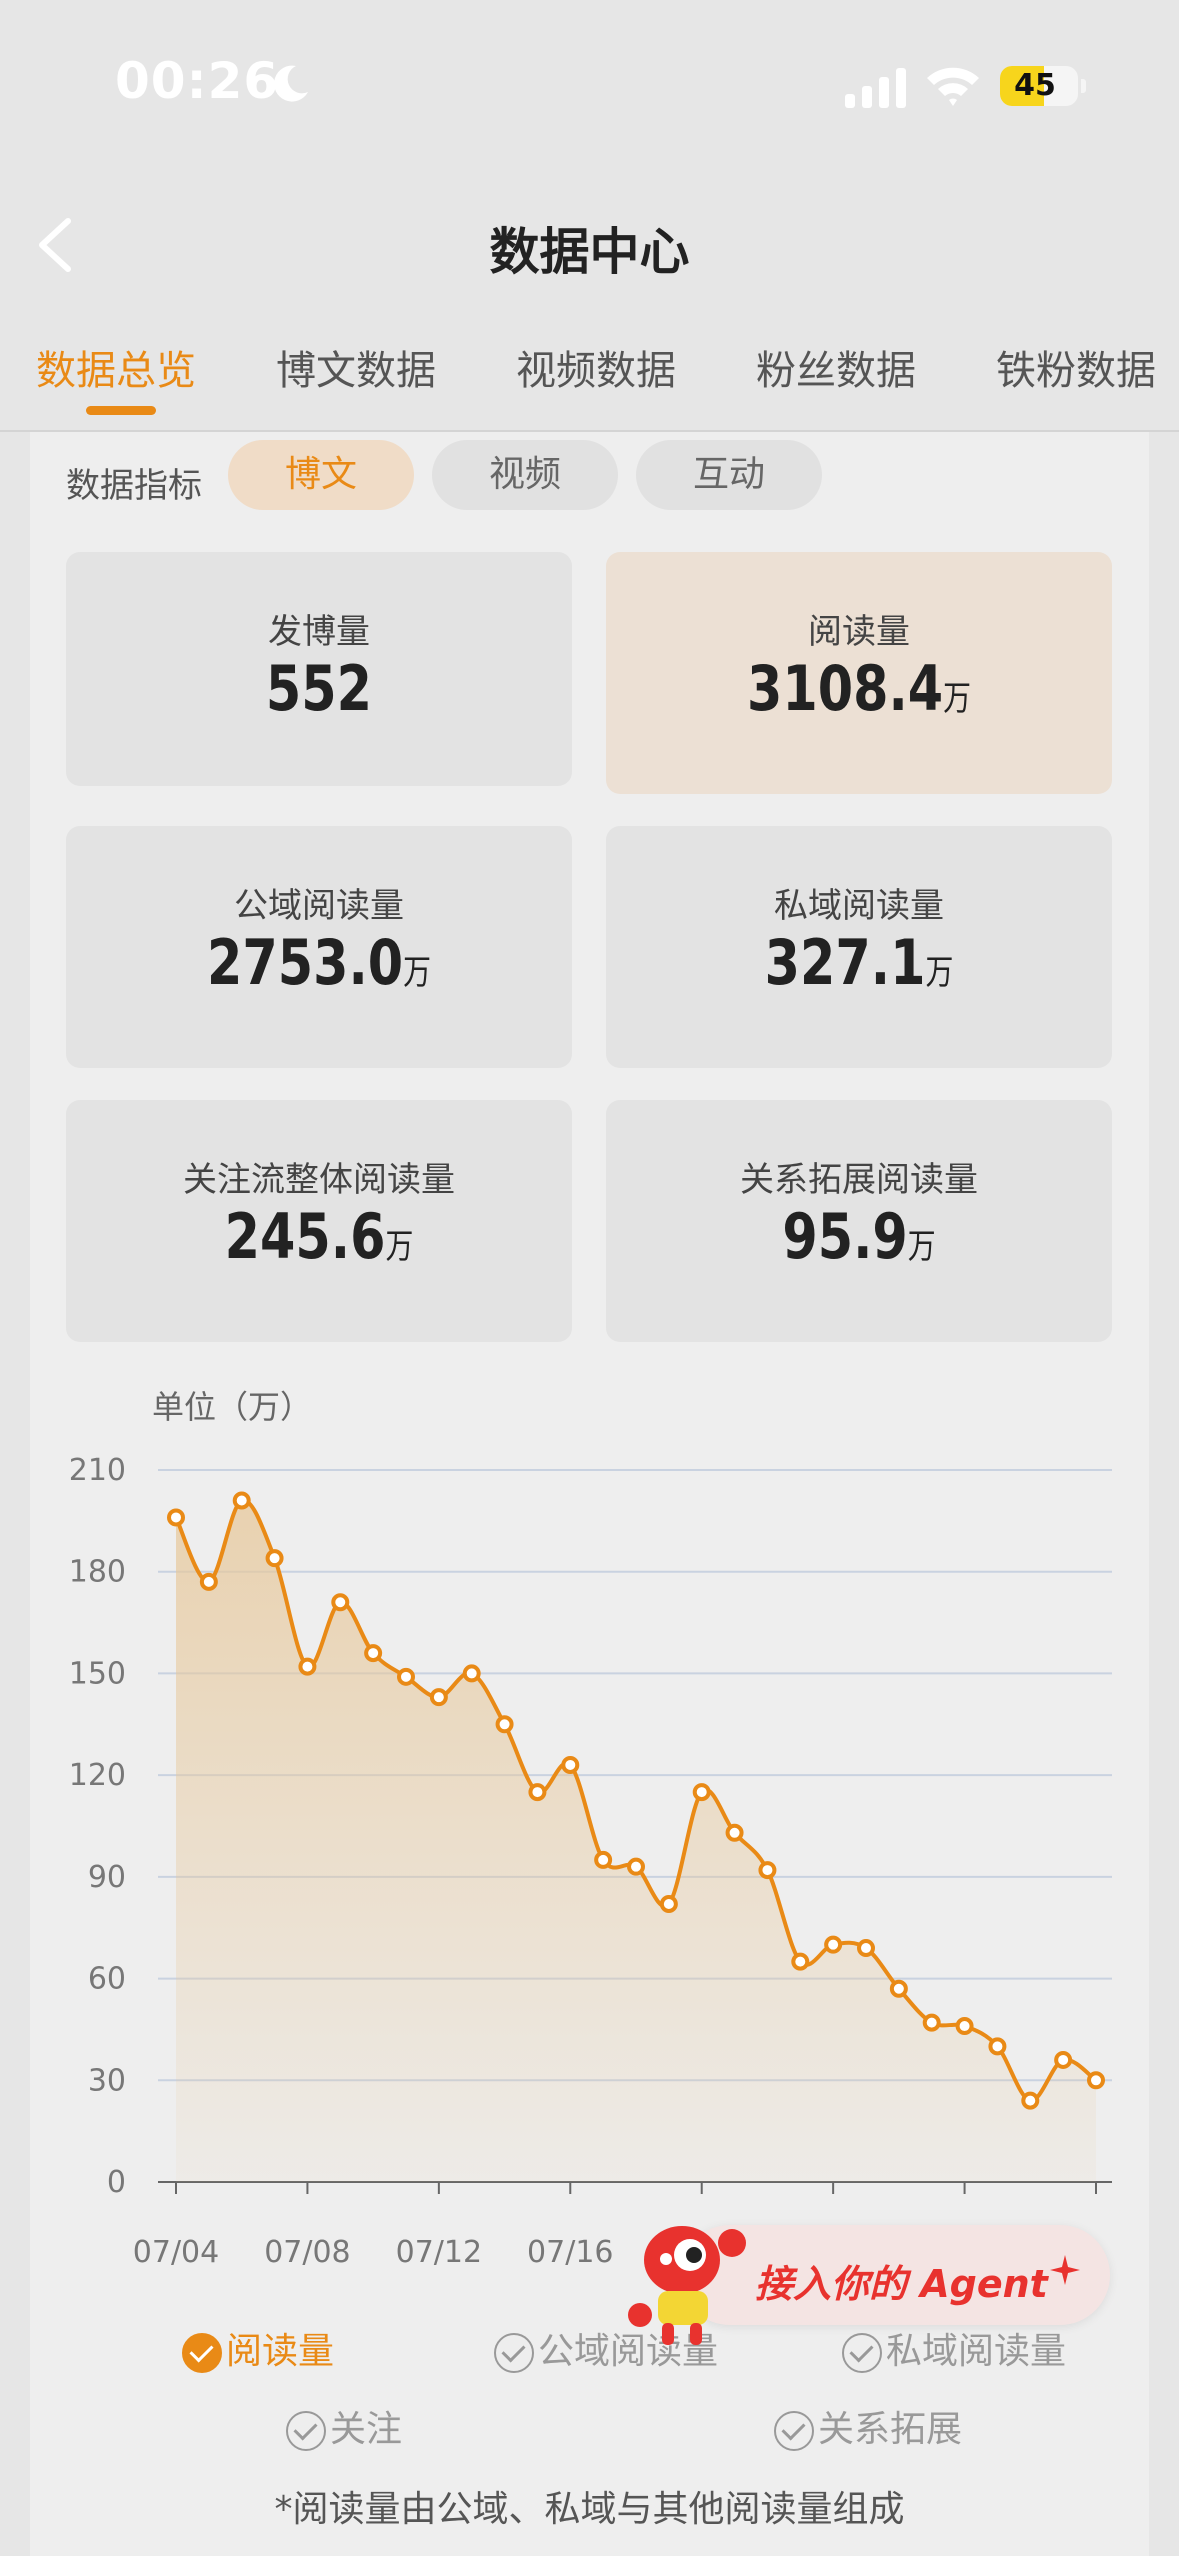 The image size is (1179, 2556). I want to click on legend-reads: 阅读量, so click(258, 2348).